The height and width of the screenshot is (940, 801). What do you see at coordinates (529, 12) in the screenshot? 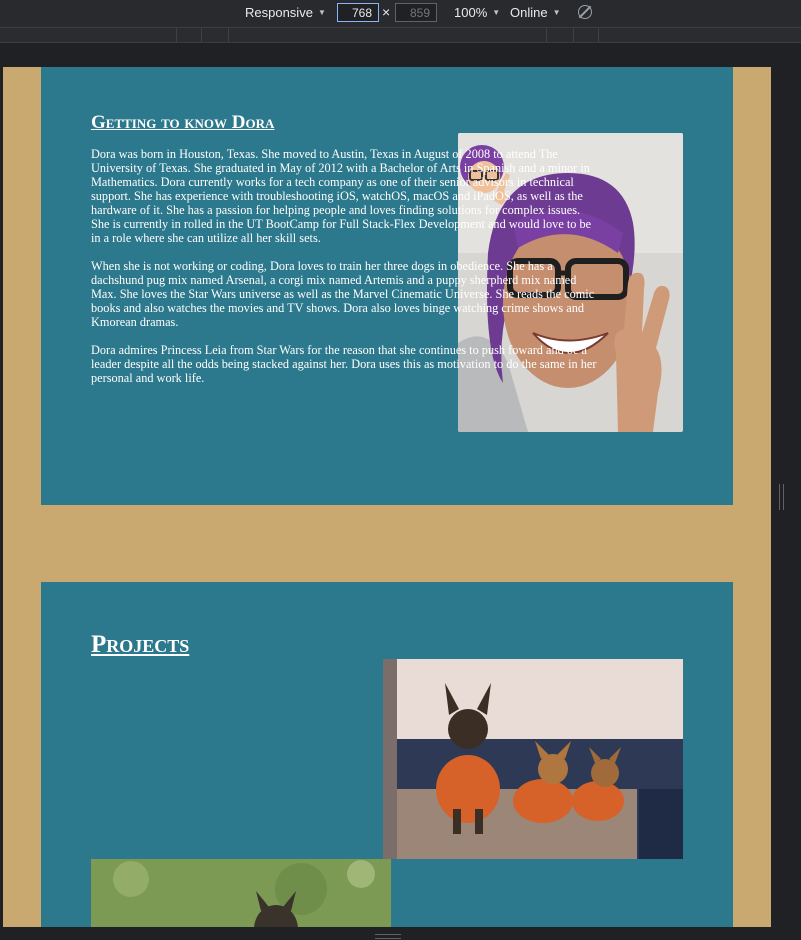
I see `throttle-label: Online` at bounding box center [529, 12].